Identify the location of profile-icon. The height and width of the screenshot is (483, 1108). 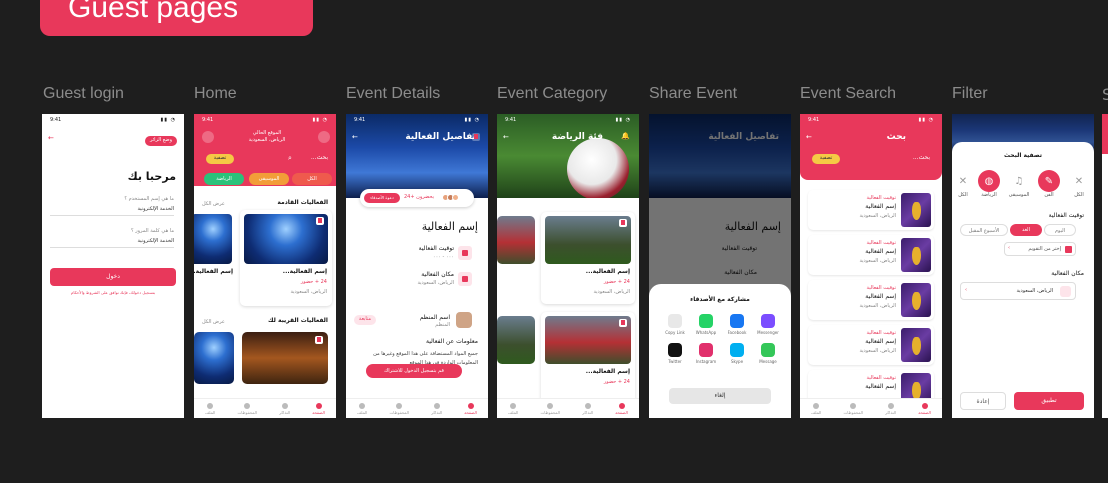
(362, 405).